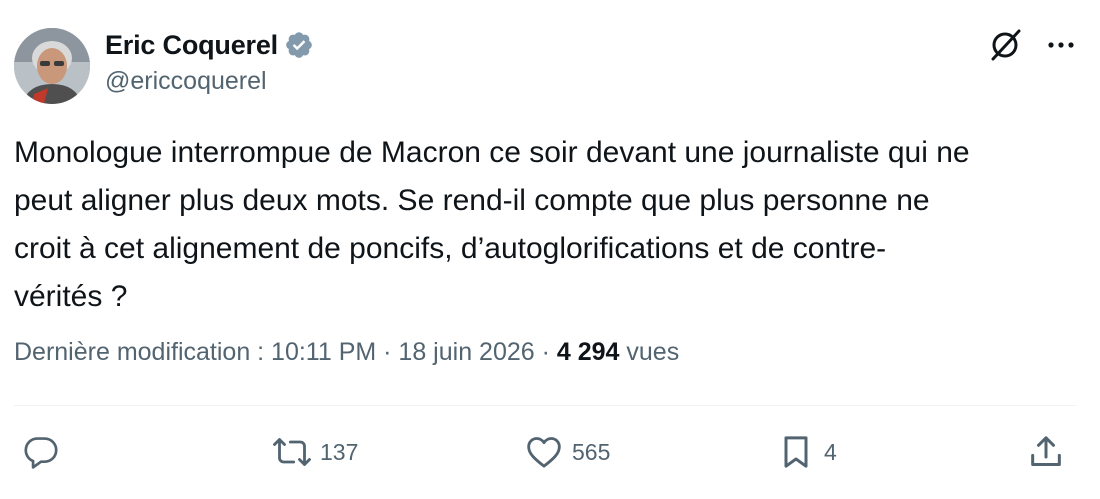 This screenshot has width=1100, height=499. What do you see at coordinates (191, 45) in the screenshot?
I see `author-display-name: Eric Coquerel` at bounding box center [191, 45].